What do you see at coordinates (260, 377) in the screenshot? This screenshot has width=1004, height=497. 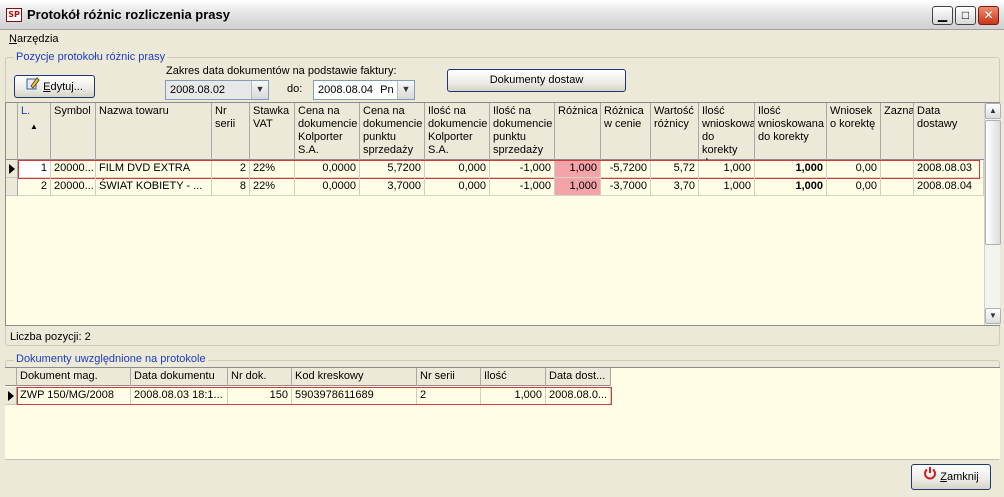 I see `col-header-doc-no: Nr dok.` at bounding box center [260, 377].